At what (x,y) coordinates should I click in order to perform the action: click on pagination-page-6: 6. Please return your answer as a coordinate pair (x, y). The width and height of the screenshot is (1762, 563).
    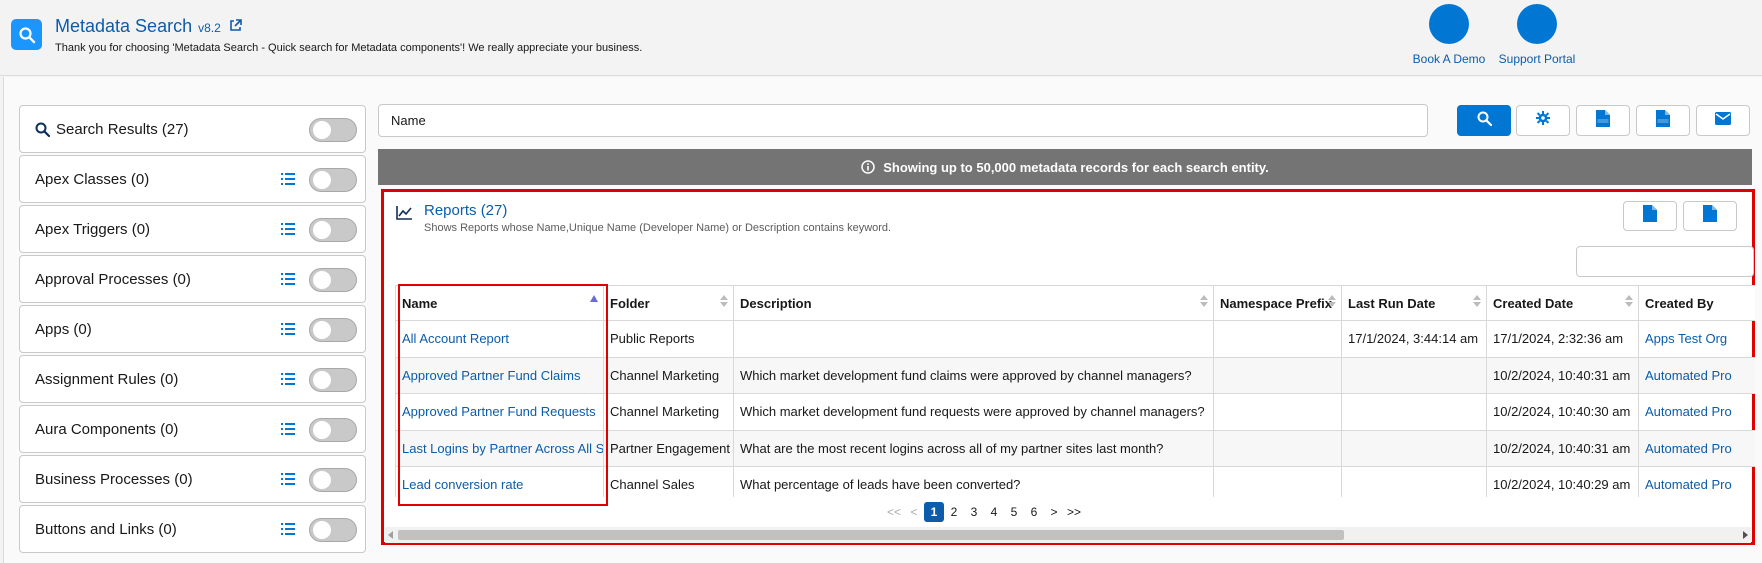
    Looking at the image, I should click on (1034, 512).